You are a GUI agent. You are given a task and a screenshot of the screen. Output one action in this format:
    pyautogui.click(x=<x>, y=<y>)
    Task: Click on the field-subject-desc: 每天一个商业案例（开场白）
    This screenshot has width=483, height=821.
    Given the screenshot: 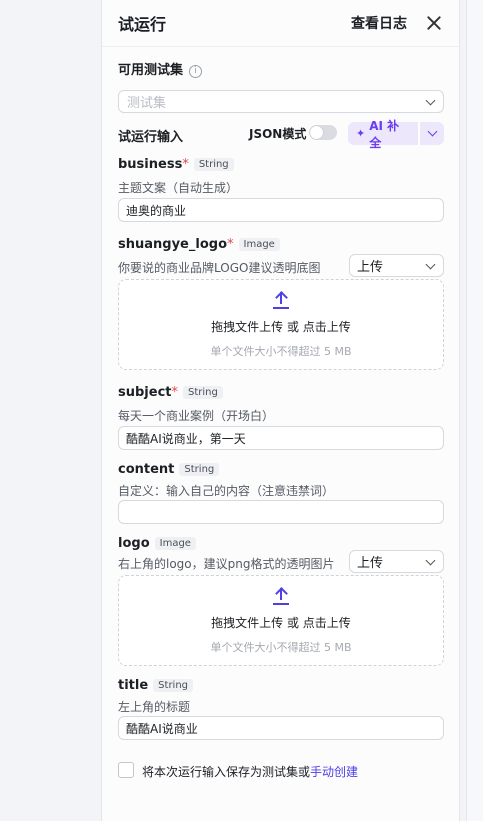 What is the action you would take?
    pyautogui.click(x=196, y=416)
    